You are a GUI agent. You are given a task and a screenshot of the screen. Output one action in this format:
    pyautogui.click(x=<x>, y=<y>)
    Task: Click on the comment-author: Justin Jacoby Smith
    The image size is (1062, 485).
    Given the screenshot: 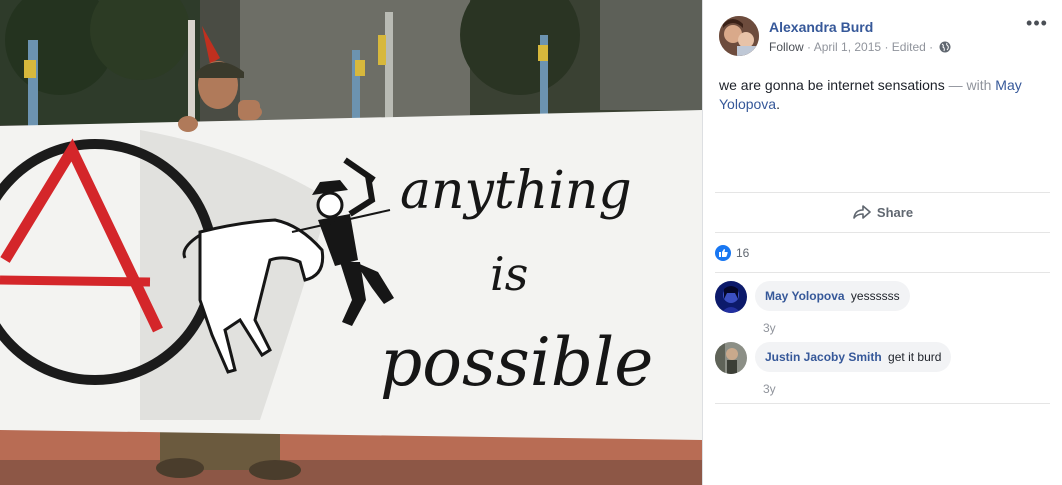 What is the action you would take?
    pyautogui.click(x=823, y=357)
    